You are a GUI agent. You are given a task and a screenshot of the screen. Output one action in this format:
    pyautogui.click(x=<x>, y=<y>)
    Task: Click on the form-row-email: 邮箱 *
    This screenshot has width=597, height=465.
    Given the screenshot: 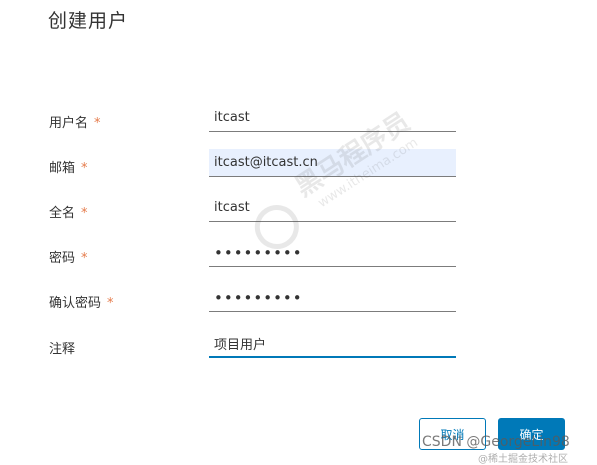 What is the action you would take?
    pyautogui.click(x=298, y=165)
    